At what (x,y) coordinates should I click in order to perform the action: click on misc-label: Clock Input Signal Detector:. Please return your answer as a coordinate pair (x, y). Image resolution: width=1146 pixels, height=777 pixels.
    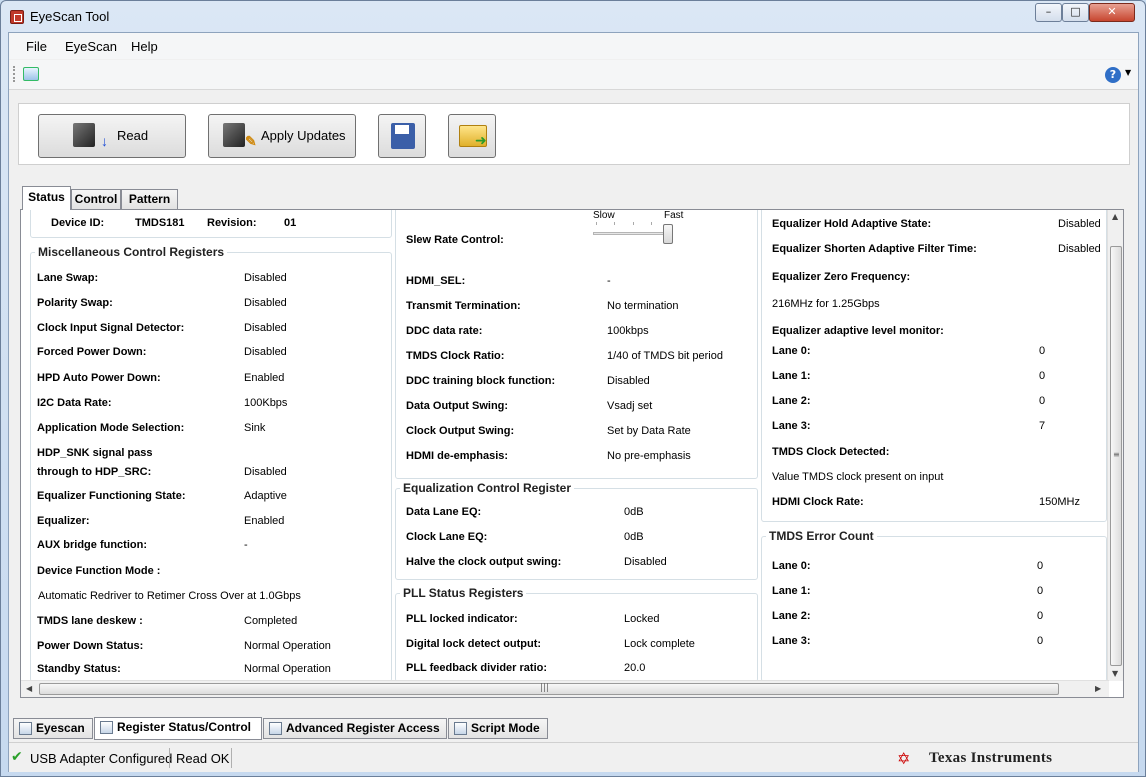
    Looking at the image, I should click on (111, 328).